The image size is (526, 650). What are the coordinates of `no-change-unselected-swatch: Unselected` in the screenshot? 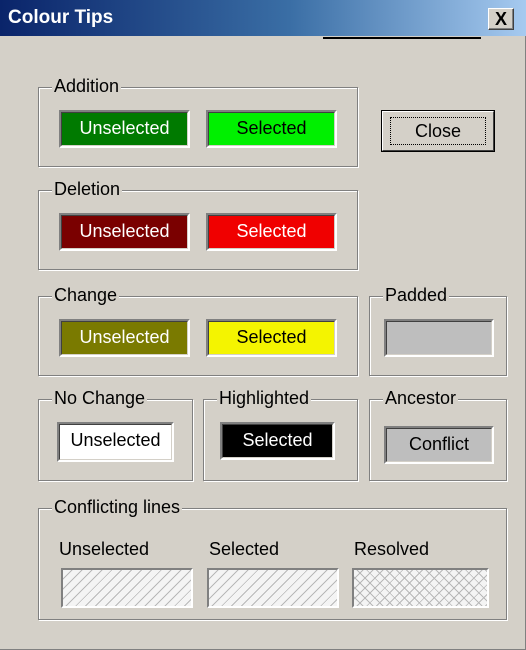 It's located at (115, 442).